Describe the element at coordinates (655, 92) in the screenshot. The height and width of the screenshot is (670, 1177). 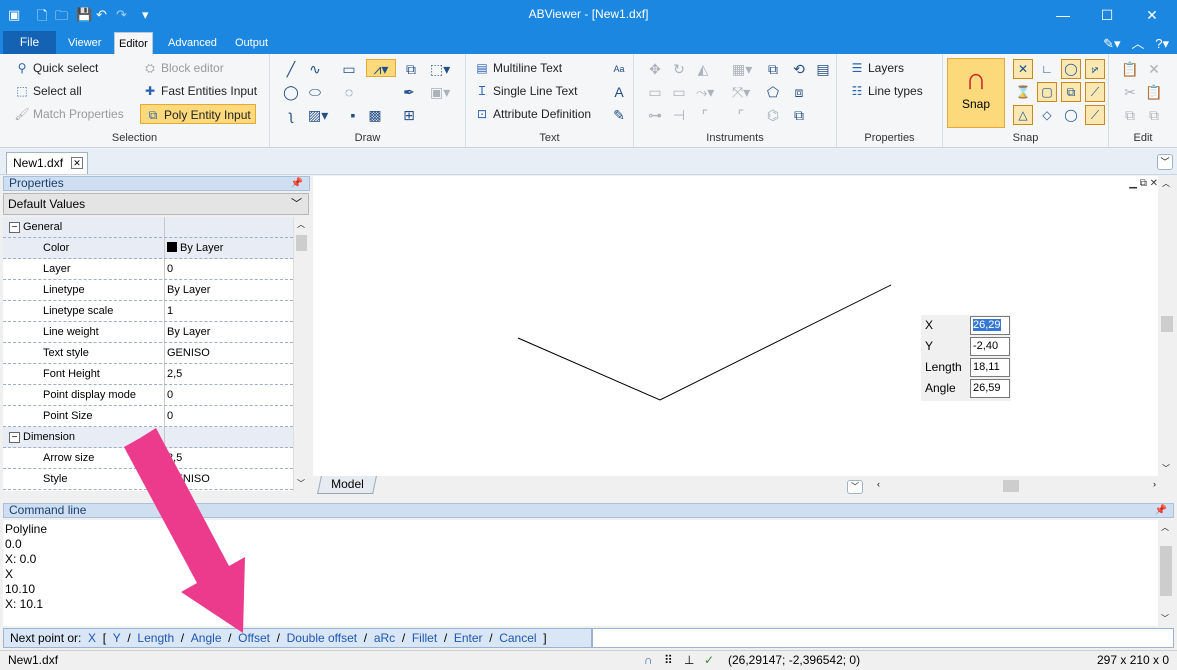
I see `scale-icon: ▭` at that location.